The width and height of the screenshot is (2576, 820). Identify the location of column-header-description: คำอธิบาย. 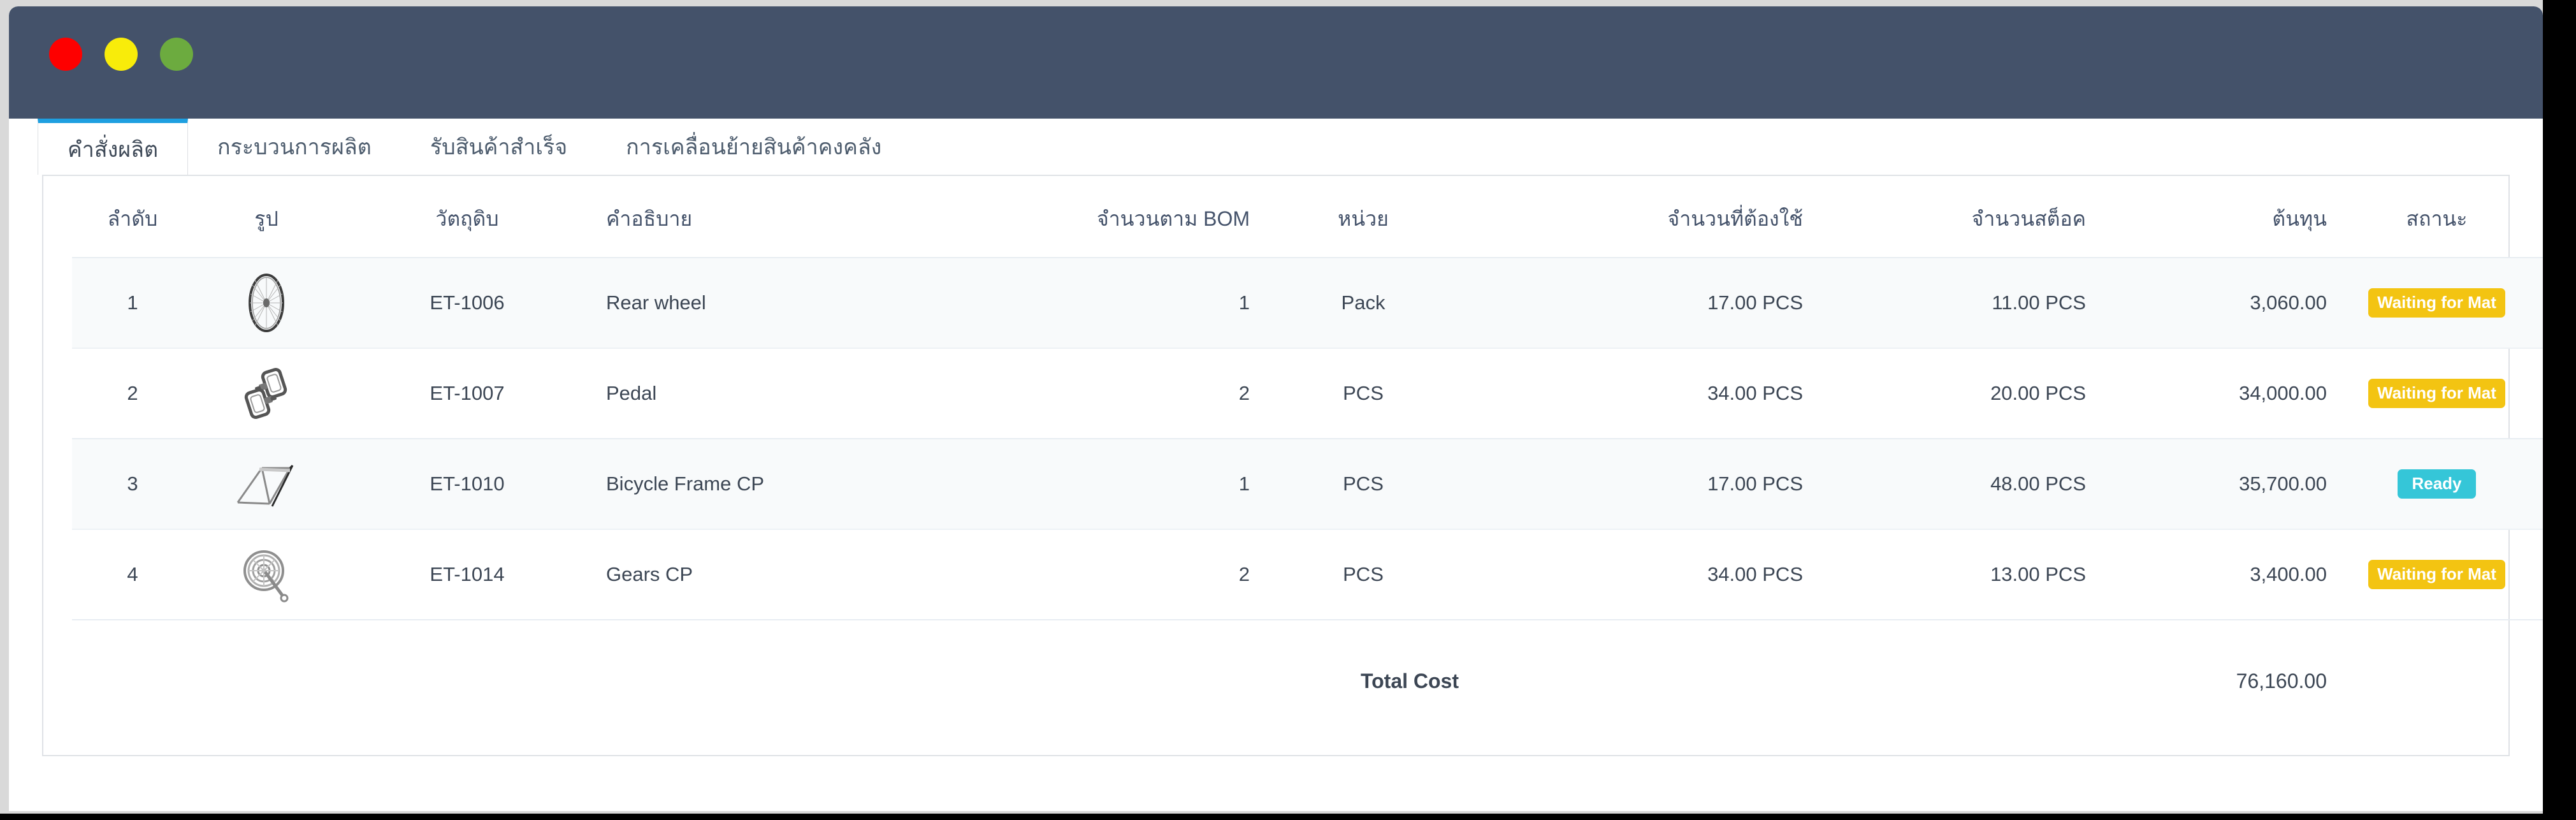
(740, 217).